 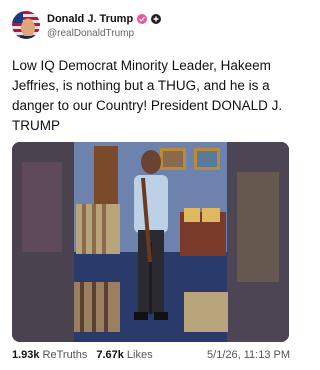 I want to click on likes-count: 7.67k, so click(x=110, y=355).